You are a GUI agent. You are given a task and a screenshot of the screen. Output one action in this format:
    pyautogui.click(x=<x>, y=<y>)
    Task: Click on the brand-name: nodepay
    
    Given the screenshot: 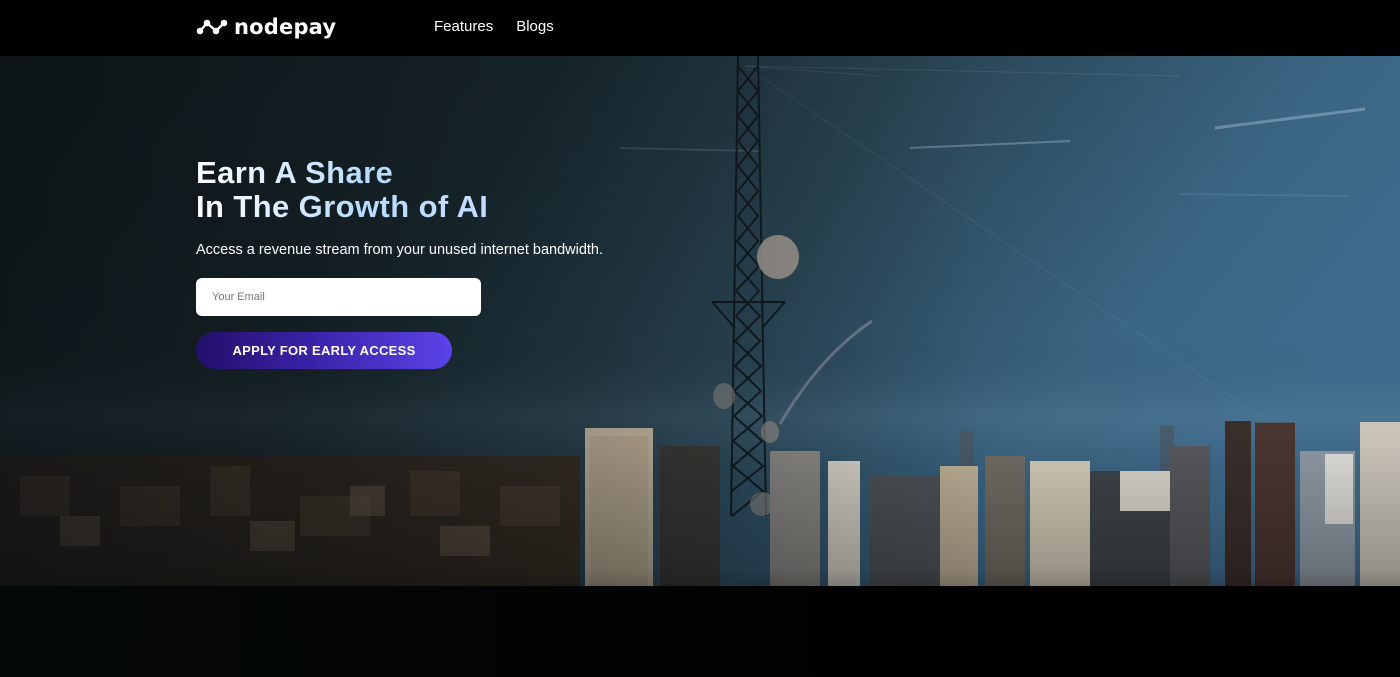 What is the action you would take?
    pyautogui.click(x=285, y=27)
    